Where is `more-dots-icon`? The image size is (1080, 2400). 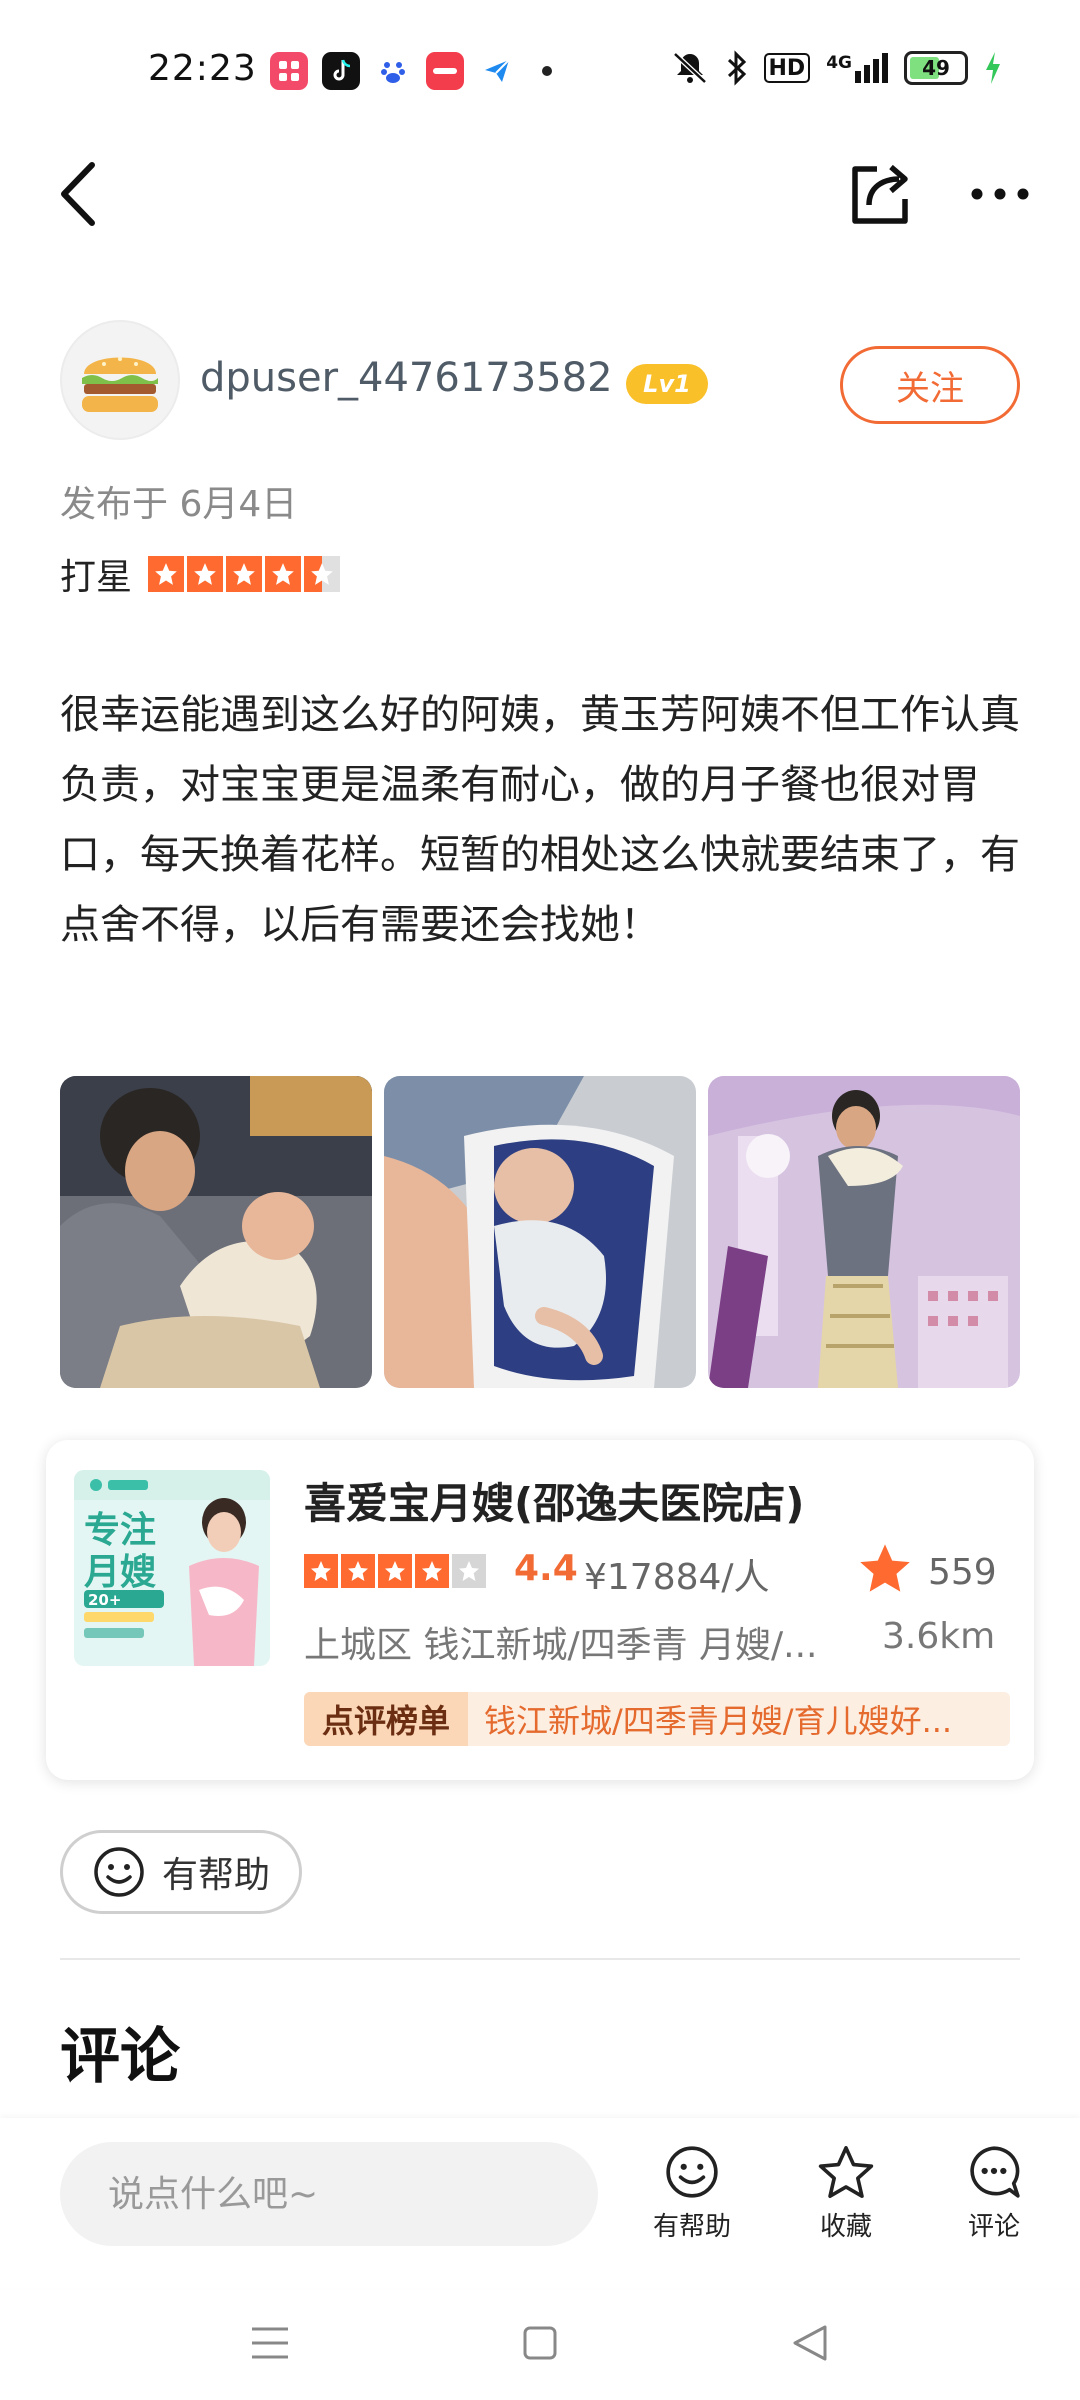 more-dots-icon is located at coordinates (1000, 194).